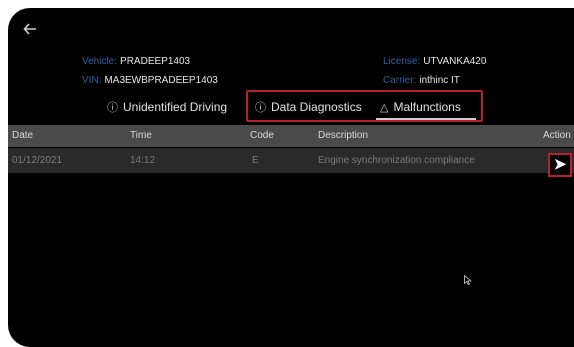 The image size is (574, 347). Describe the element at coordinates (32, 31) in the screenshot. I see `back-arrow-icon` at that location.